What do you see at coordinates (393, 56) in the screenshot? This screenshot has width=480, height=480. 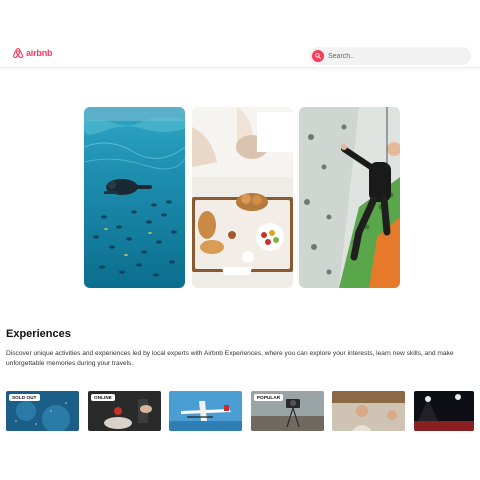 I see `search-input` at bounding box center [393, 56].